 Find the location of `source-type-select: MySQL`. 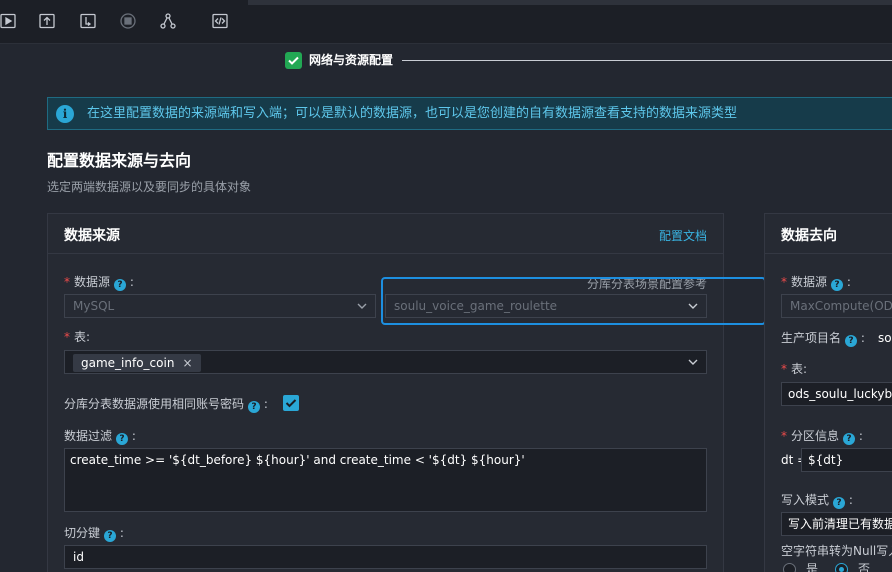

source-type-select: MySQL is located at coordinates (220, 306).